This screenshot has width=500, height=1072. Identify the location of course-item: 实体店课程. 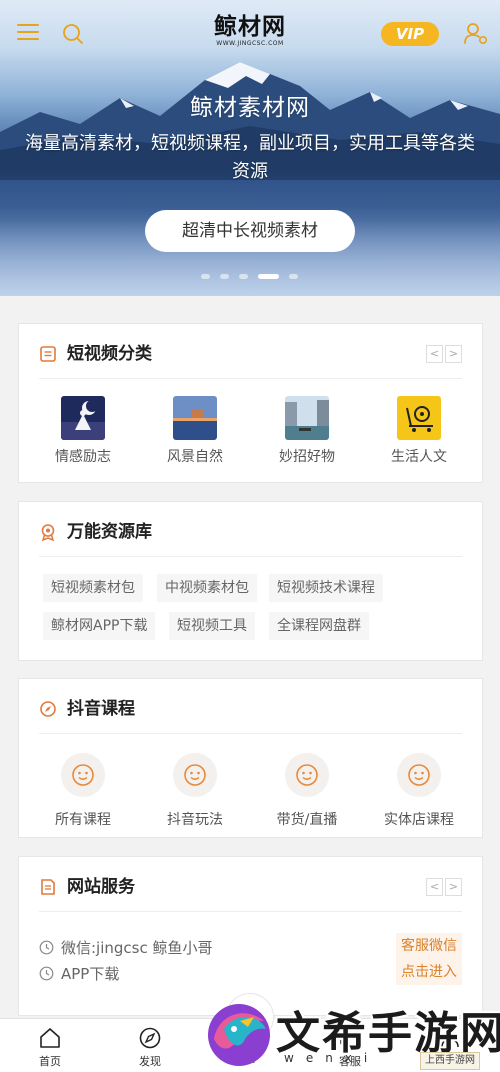
(419, 791).